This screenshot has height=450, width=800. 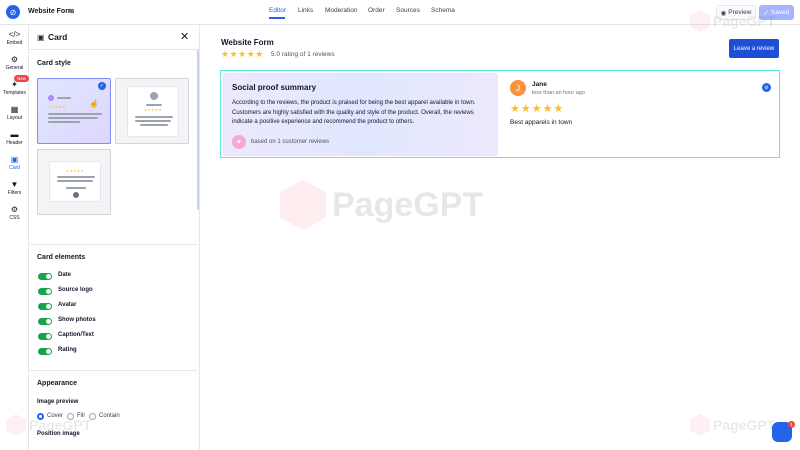 I want to click on card-style-option-2: ★★★★★, so click(x=152, y=111).